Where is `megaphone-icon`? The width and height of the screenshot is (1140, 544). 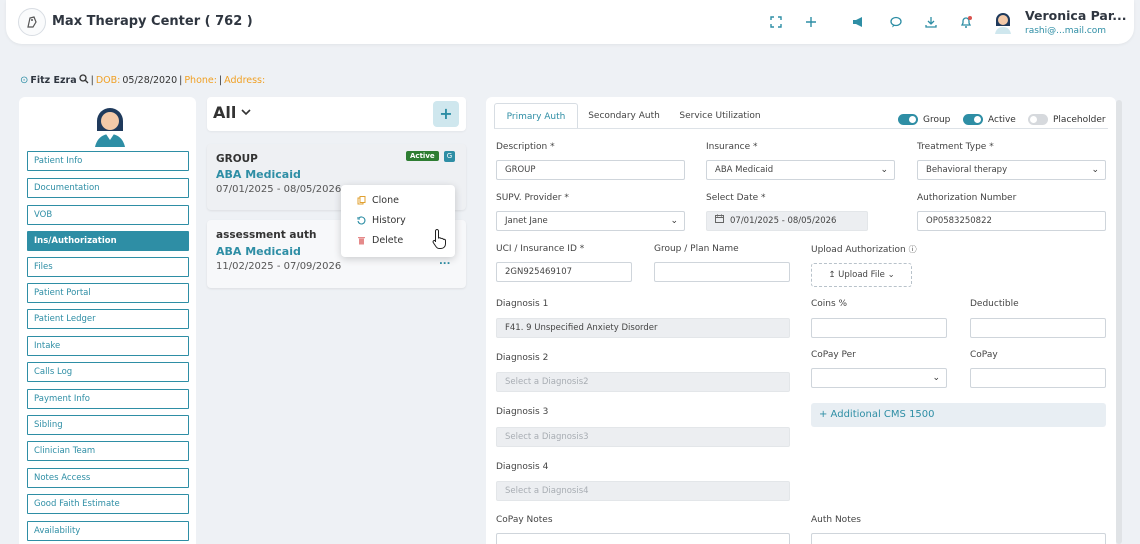 megaphone-icon is located at coordinates (858, 22).